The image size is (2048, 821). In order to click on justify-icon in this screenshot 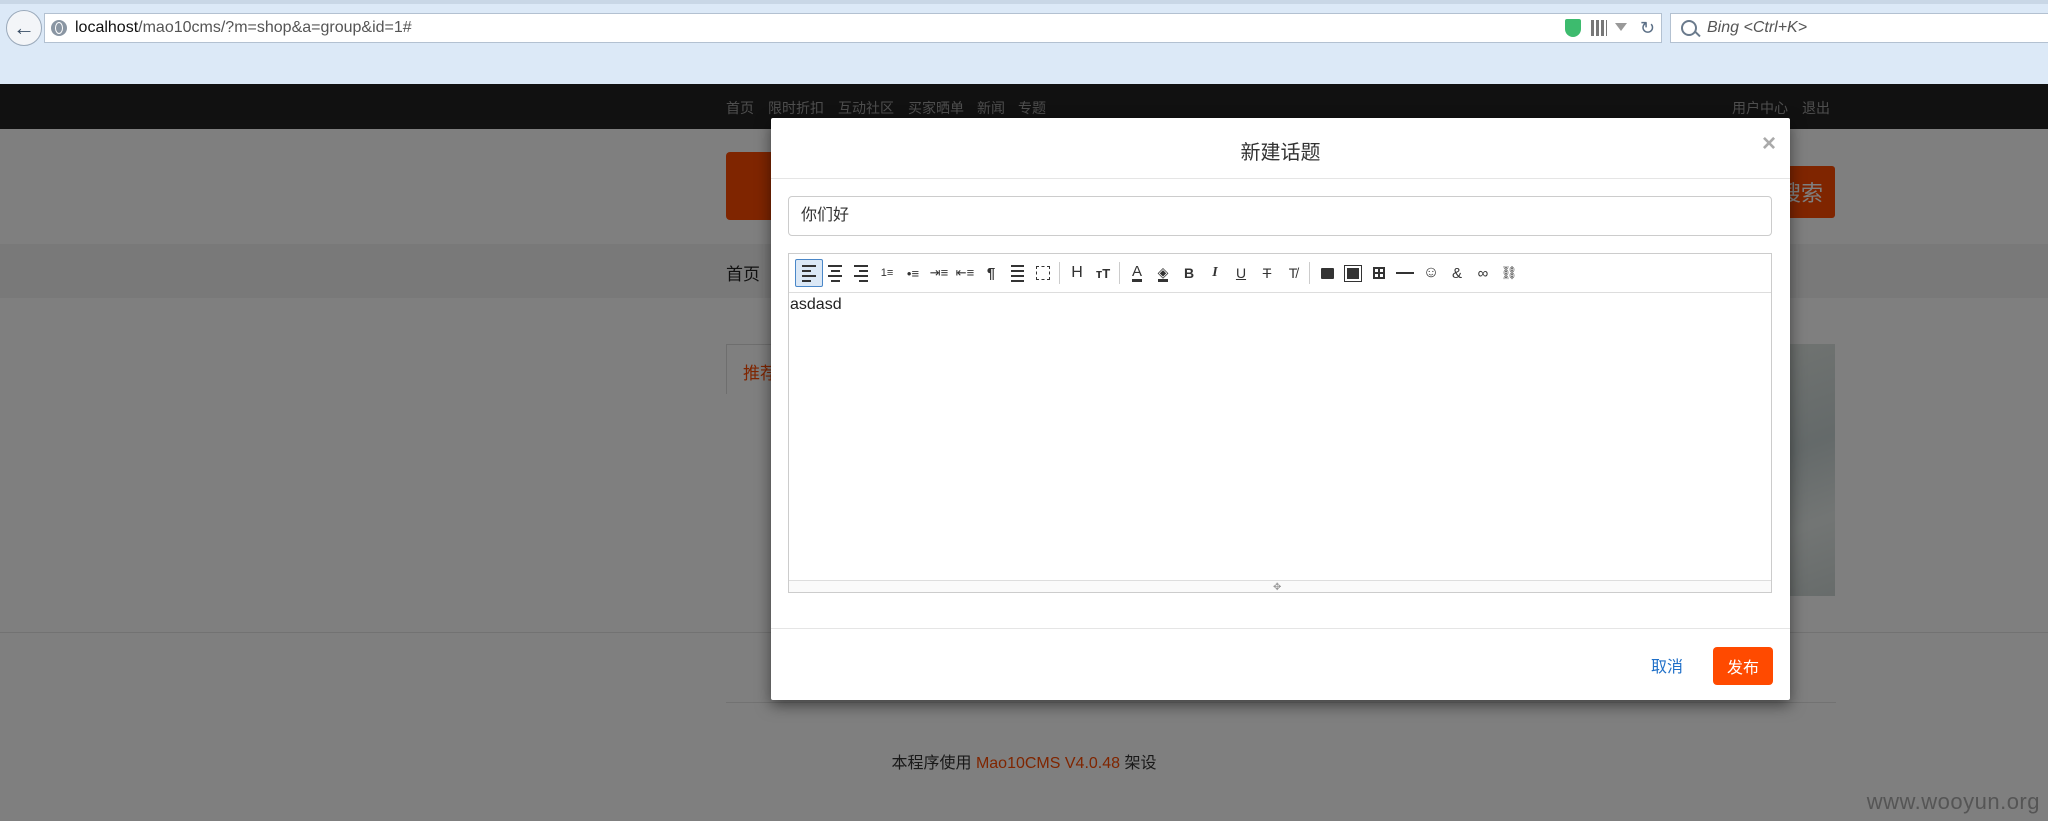, I will do `click(1017, 273)`.